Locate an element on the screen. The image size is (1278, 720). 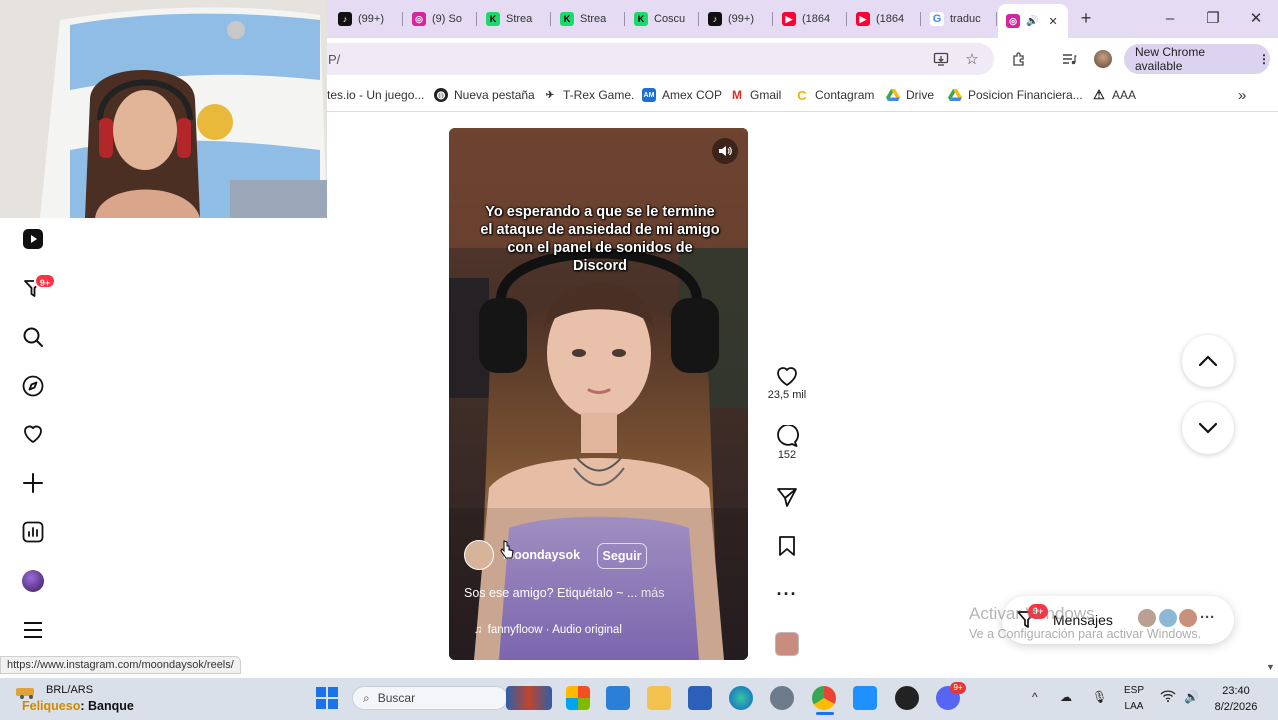
bookmark-item: ✈ T-Rex Game. is located at coordinates (589, 95).